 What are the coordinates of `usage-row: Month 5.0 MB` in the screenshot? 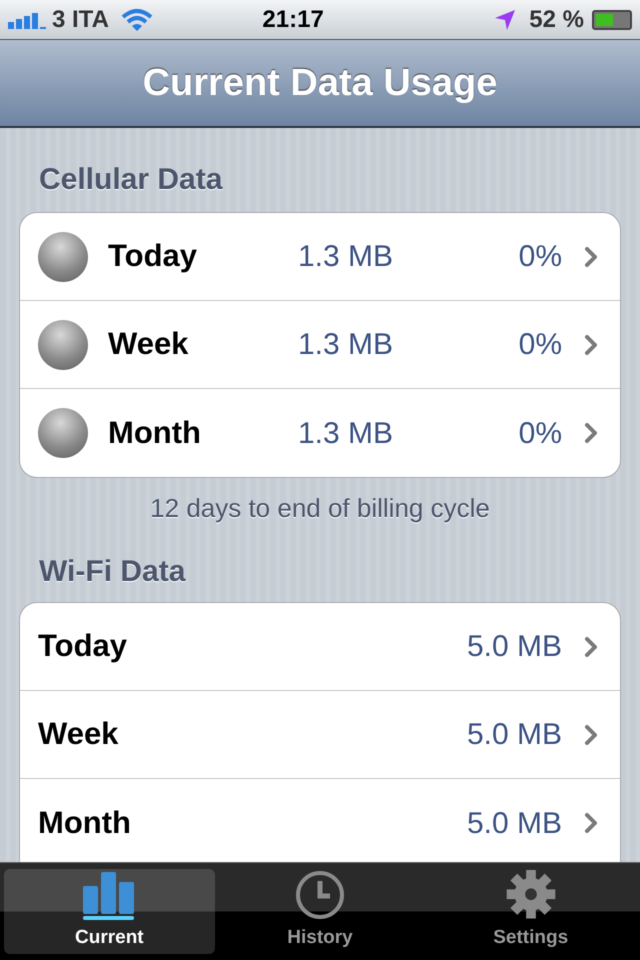 It's located at (320, 820).